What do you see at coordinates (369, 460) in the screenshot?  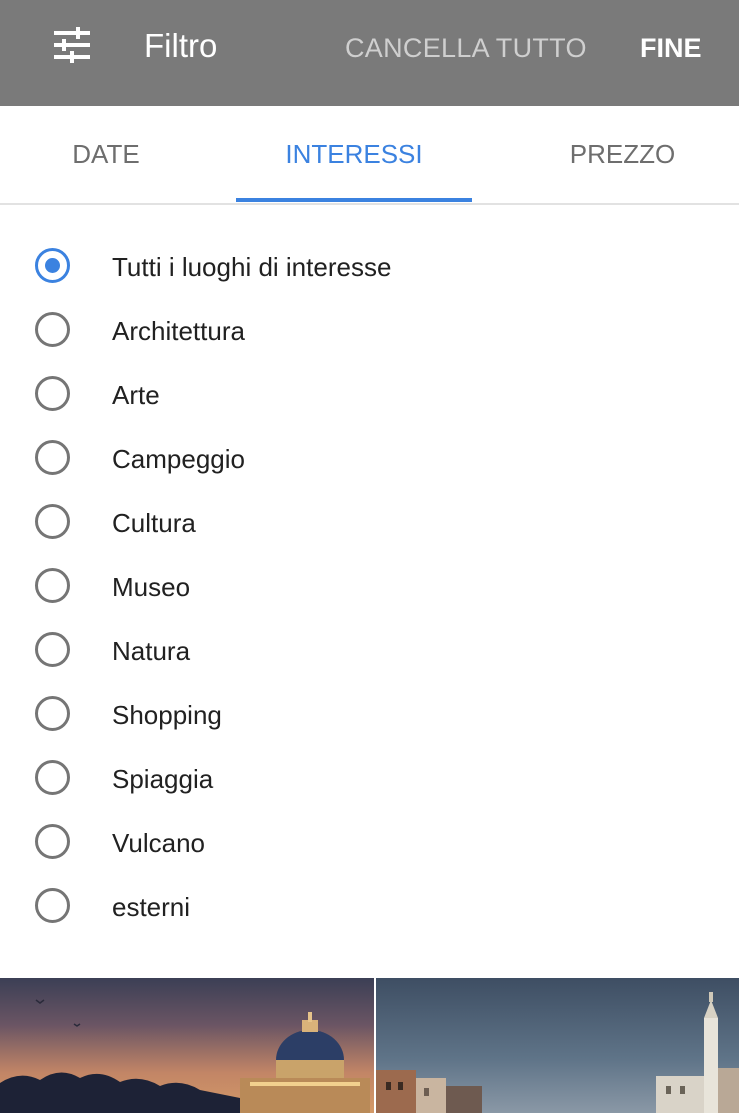 I see `option-campeggio: Campeggio` at bounding box center [369, 460].